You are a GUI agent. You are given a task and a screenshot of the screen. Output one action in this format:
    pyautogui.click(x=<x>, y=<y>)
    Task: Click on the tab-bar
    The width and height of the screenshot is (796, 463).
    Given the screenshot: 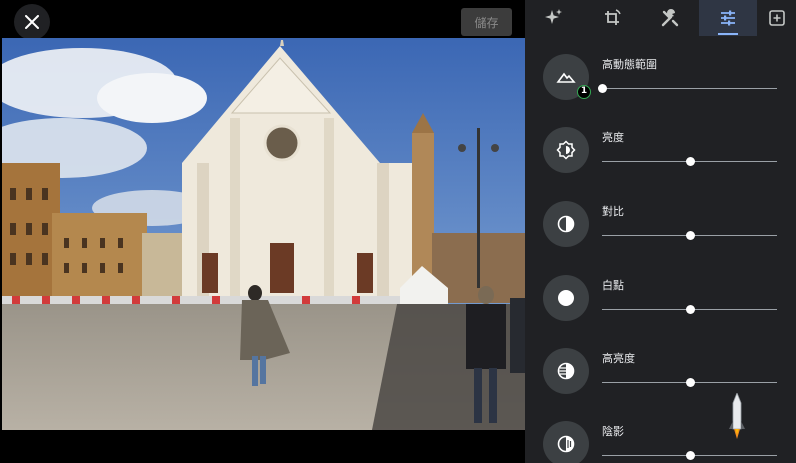 What is the action you would take?
    pyautogui.click(x=660, y=18)
    